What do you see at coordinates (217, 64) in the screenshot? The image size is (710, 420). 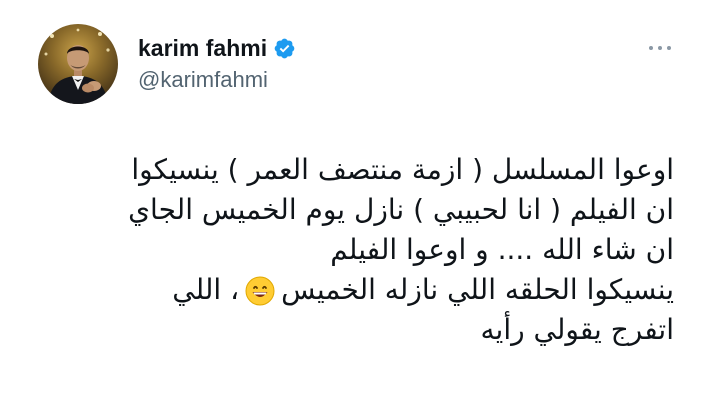 I see `author-identity: karim fahmi @karimfahmi` at bounding box center [217, 64].